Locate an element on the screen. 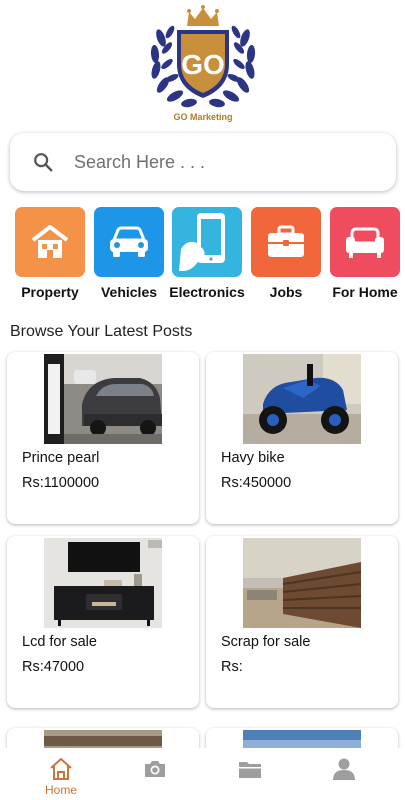 This screenshot has height=800, width=405. post-card: Prince pearl Rs:1100000 is located at coordinates (103, 438).